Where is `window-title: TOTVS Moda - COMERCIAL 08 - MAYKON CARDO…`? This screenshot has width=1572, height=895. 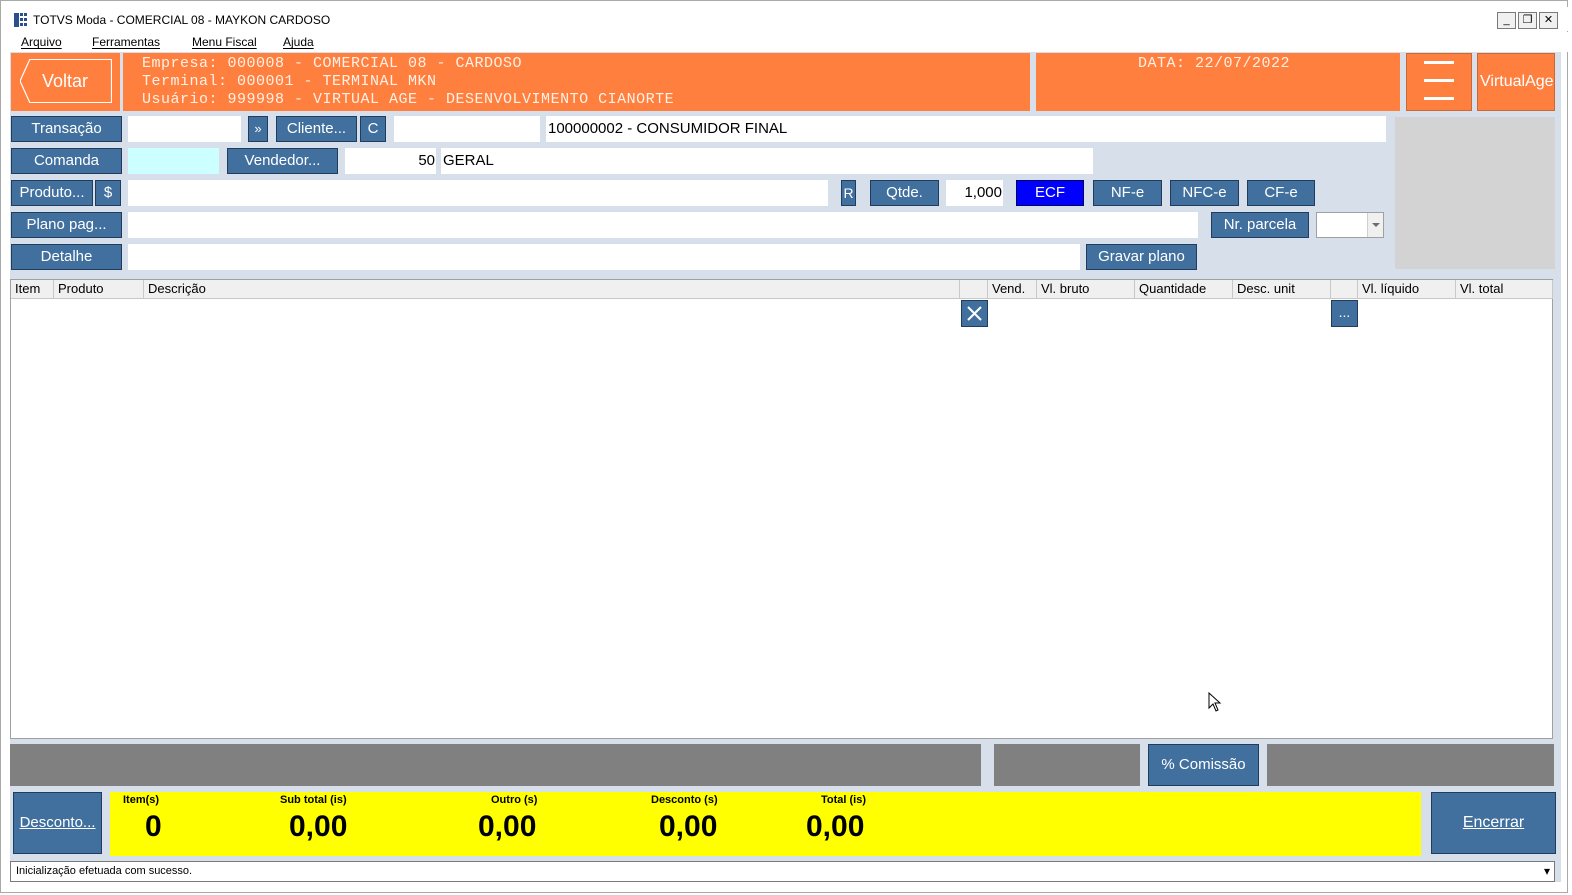 window-title: TOTVS Moda - COMERCIAL 08 - MAYKON CARDO… is located at coordinates (182, 20).